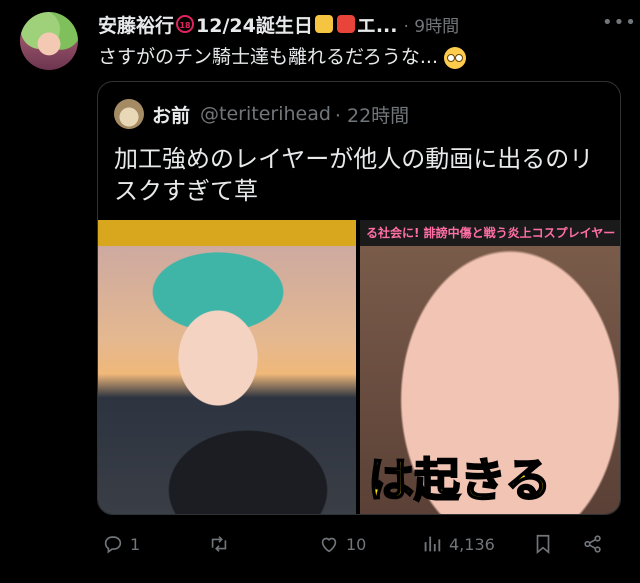 This screenshot has height=583, width=640. What do you see at coordinates (185, 24) in the screenshot?
I see `age-restriction-icon: 18` at bounding box center [185, 24].